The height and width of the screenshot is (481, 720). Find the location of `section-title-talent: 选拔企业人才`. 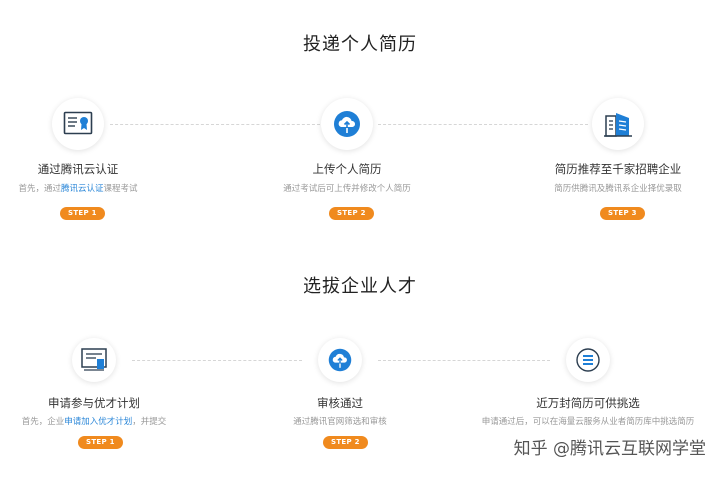

section-title-talent: 选拔企业人才 is located at coordinates (360, 286).